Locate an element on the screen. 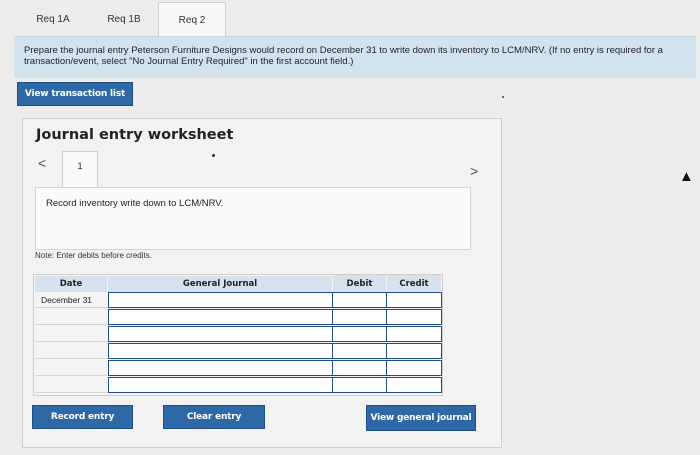 Image resolution: width=700 pixels, height=455 pixels. column-header-debit: Debit is located at coordinates (359, 284).